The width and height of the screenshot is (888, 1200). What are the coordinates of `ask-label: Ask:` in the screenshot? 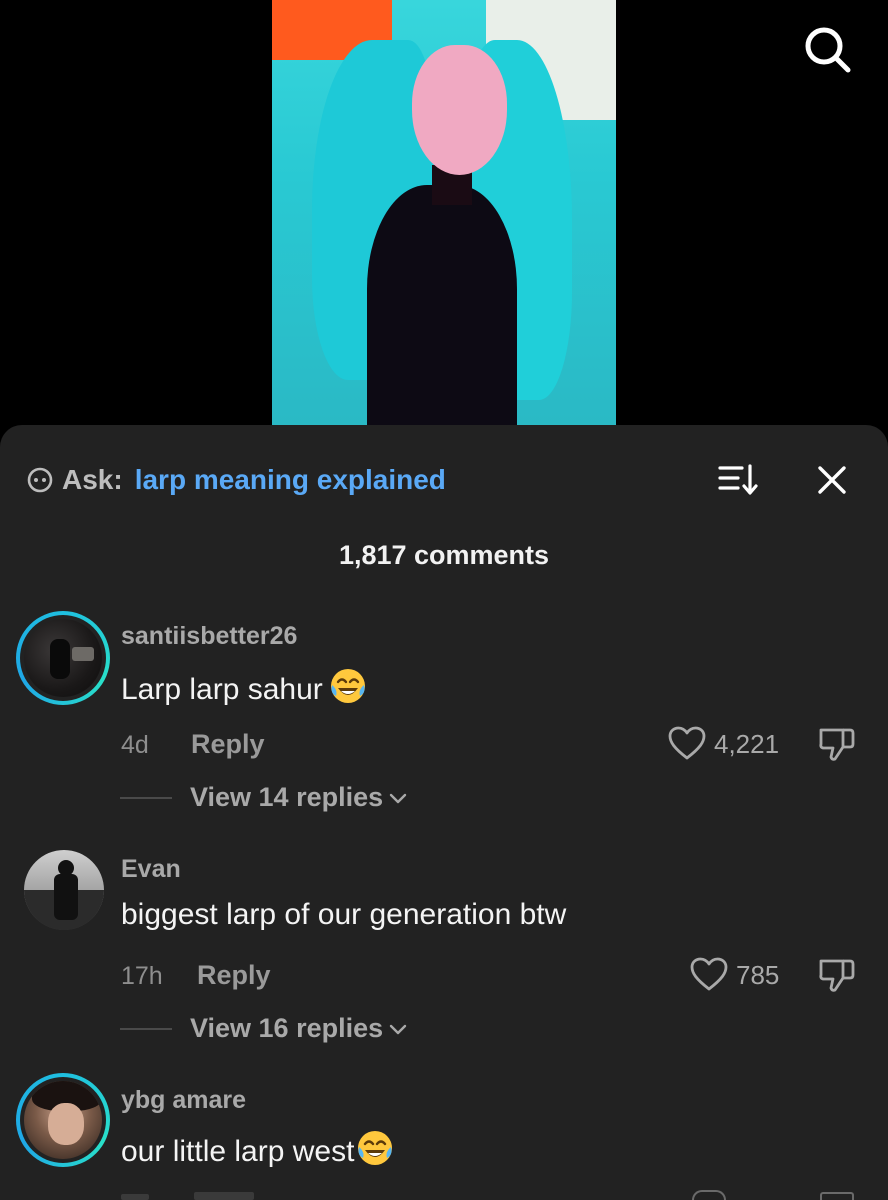 It's located at (92, 479).